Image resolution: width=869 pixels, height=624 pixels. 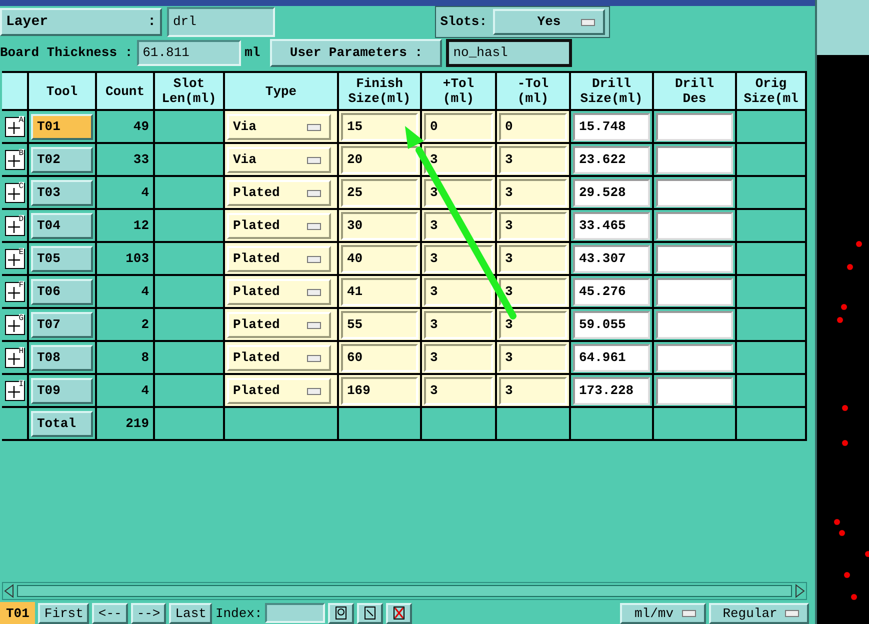 What do you see at coordinates (611, 126) in the screenshot?
I see `drill-size-field: 15.748` at bounding box center [611, 126].